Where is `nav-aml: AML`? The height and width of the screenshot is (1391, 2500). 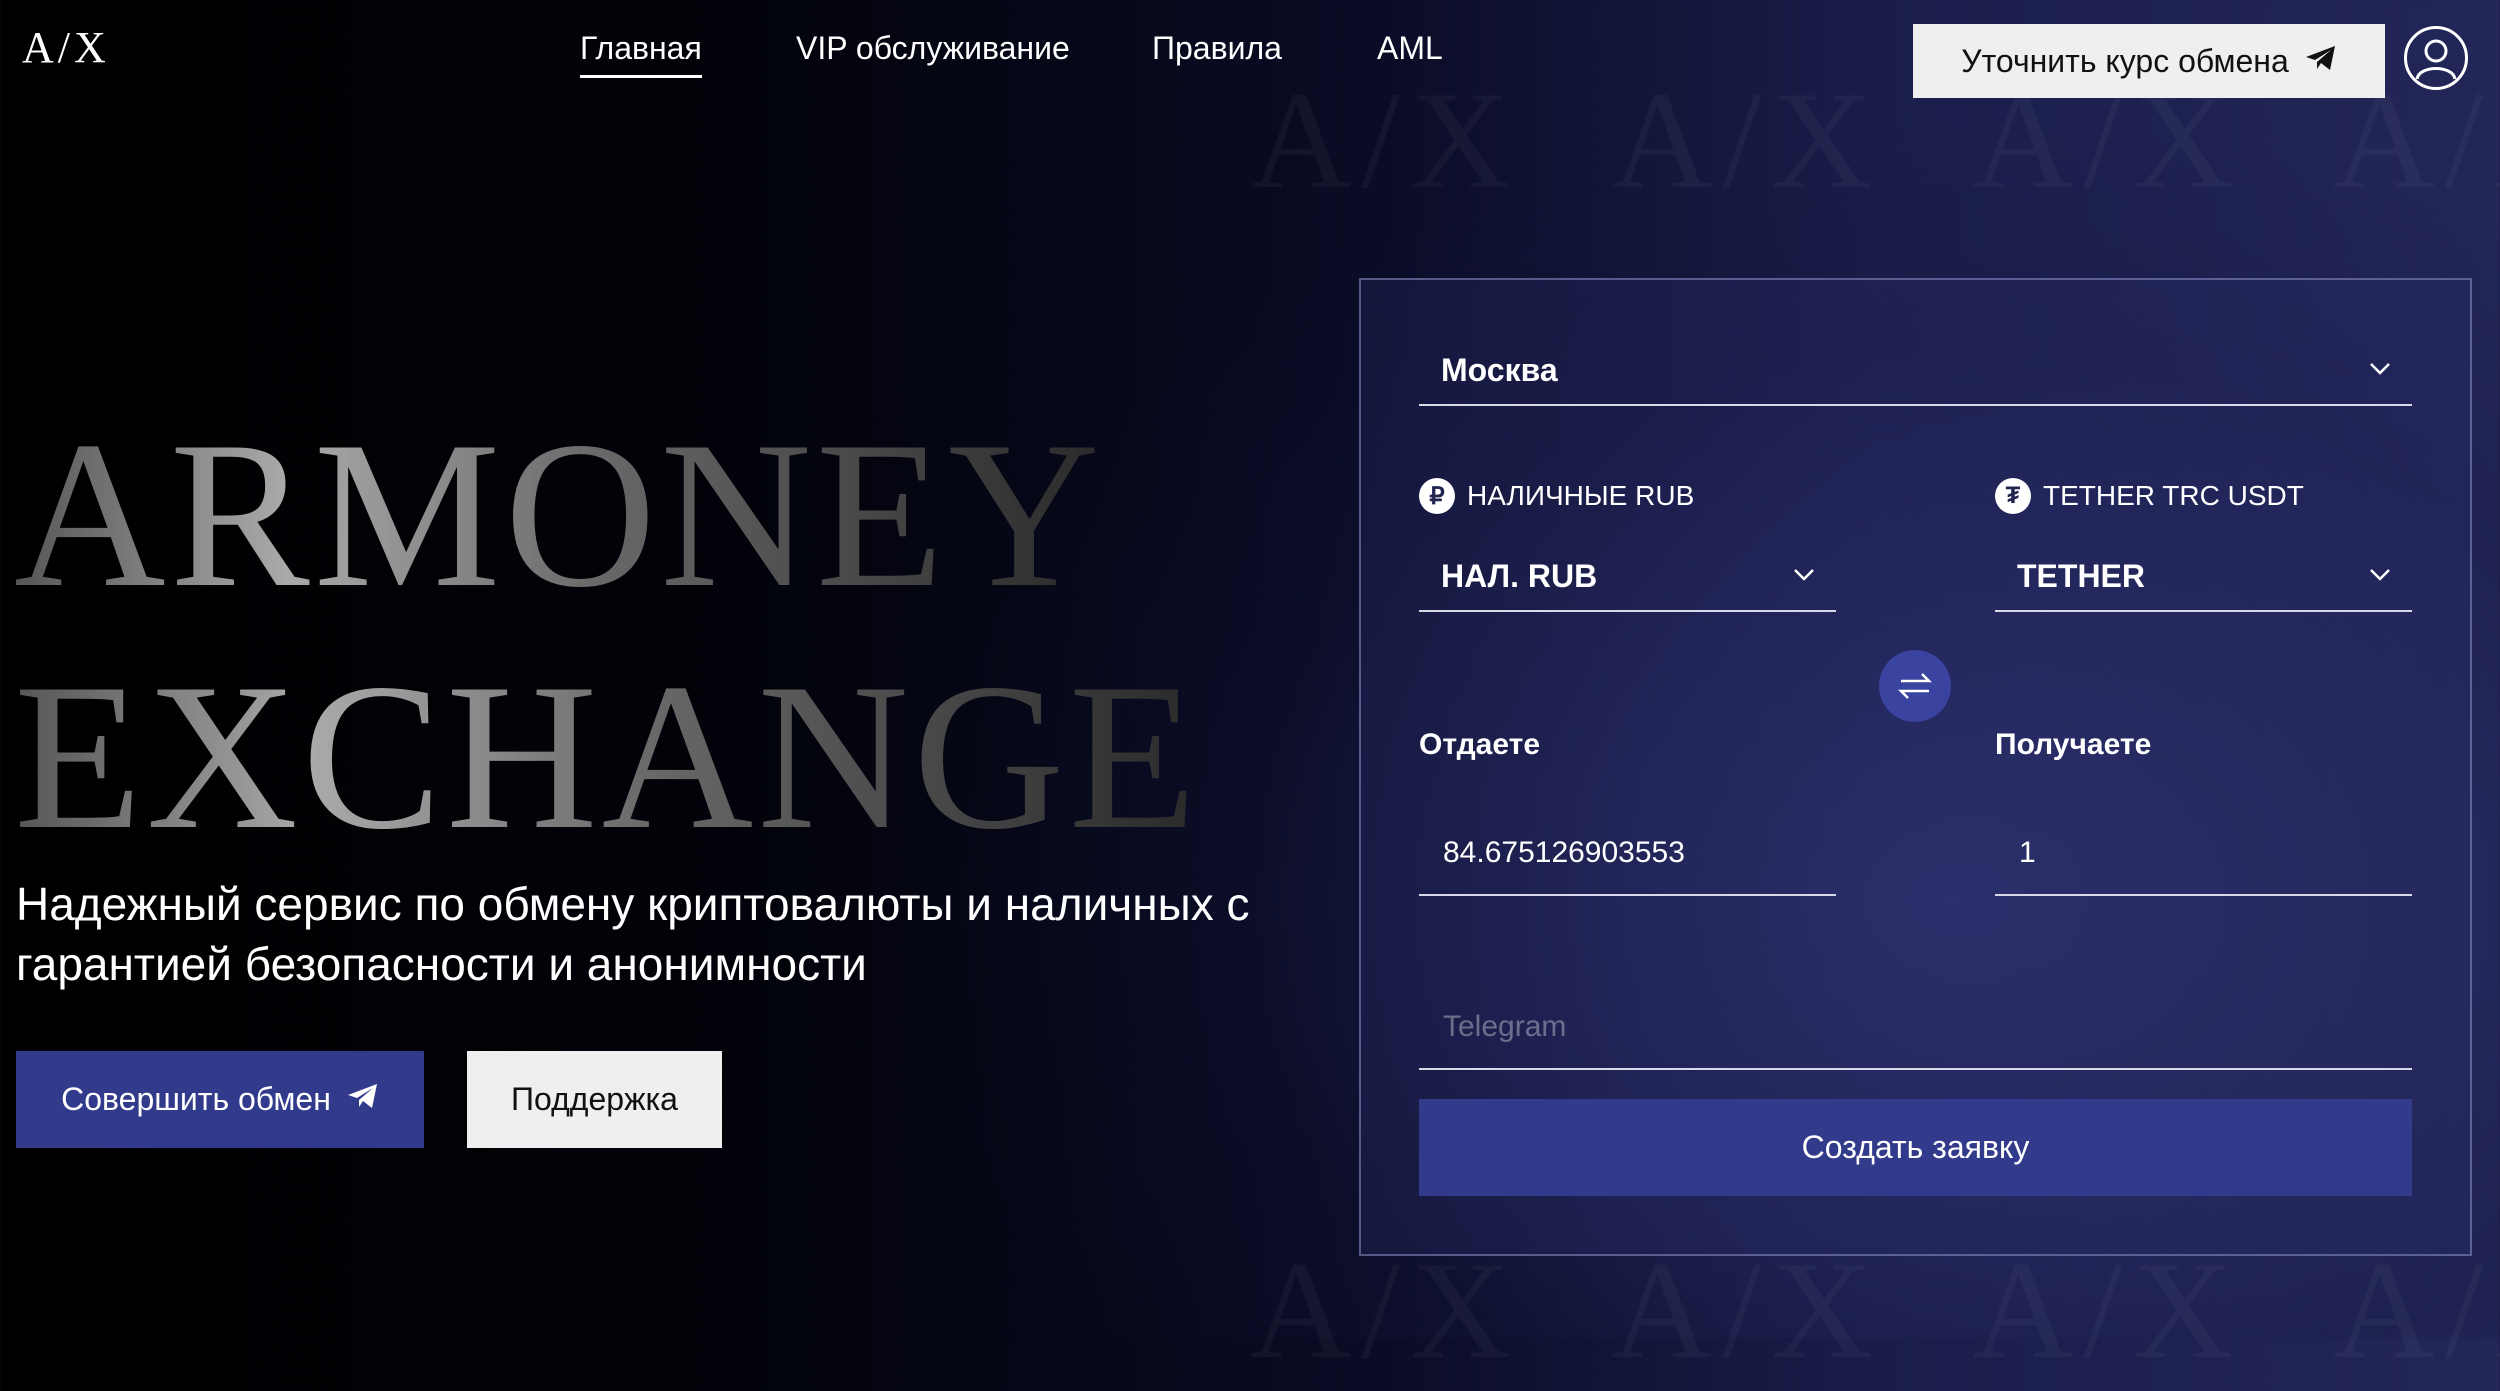 nav-aml: AML is located at coordinates (1410, 48).